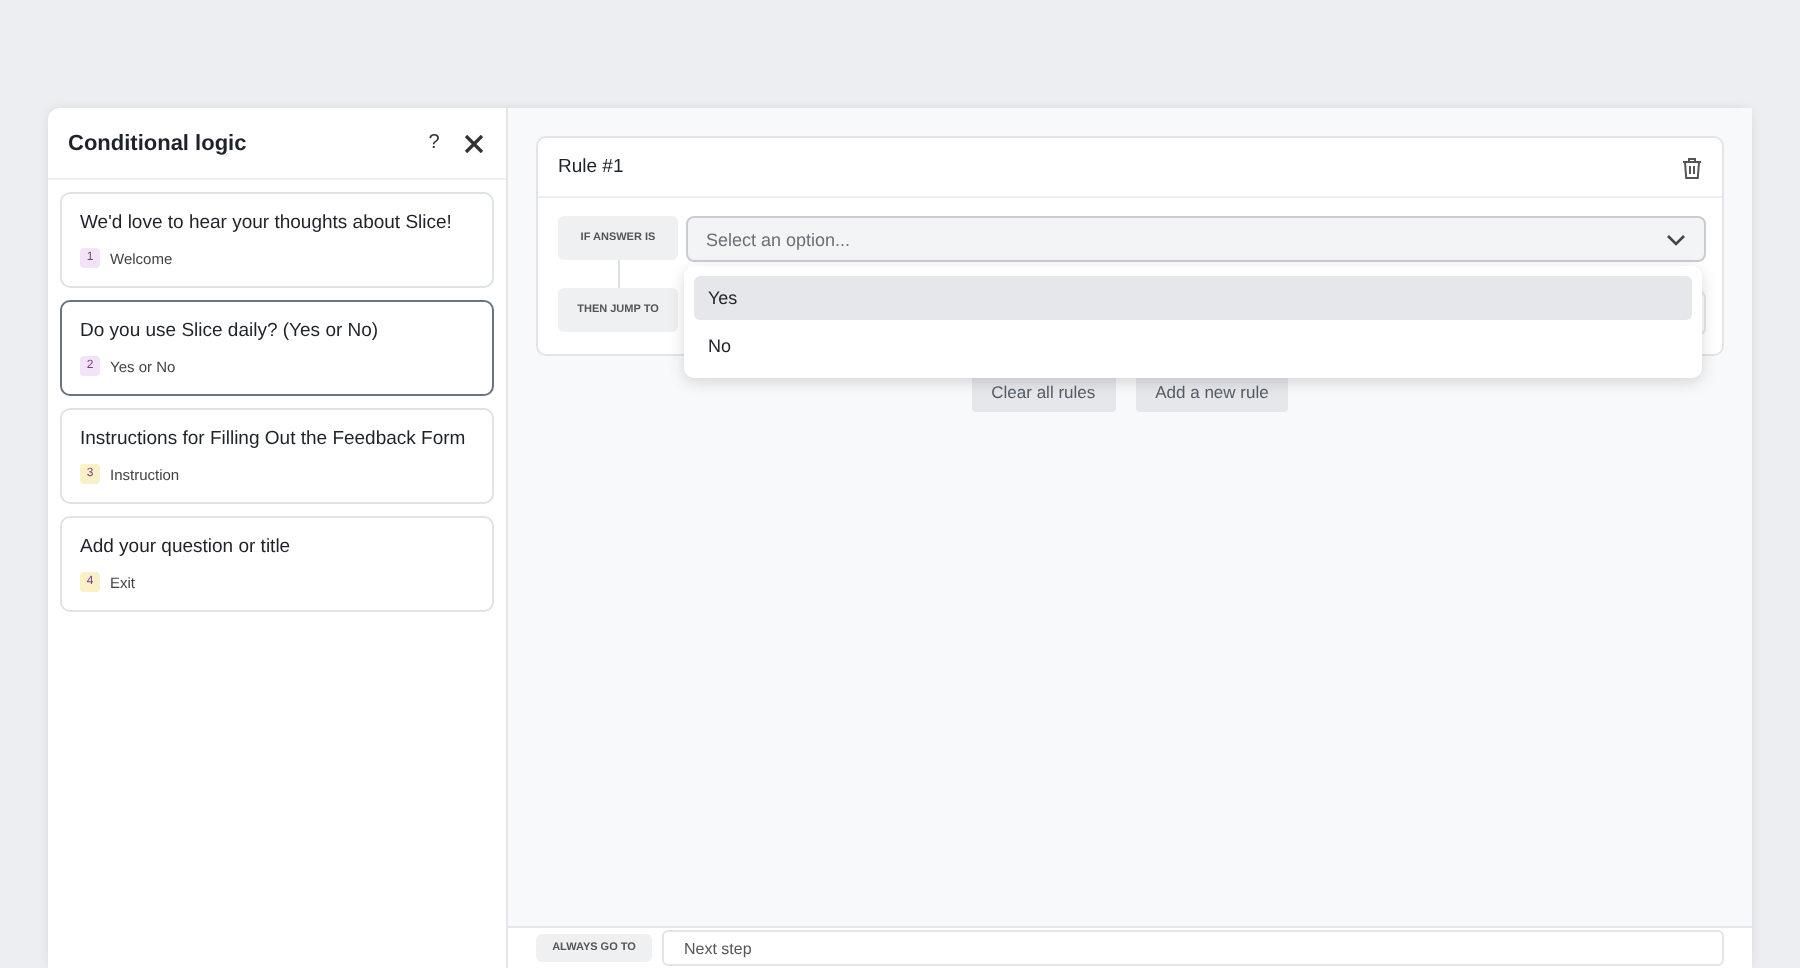 The height and width of the screenshot is (968, 1800). What do you see at coordinates (186, 547) in the screenshot?
I see `step-title: Add your question or title` at bounding box center [186, 547].